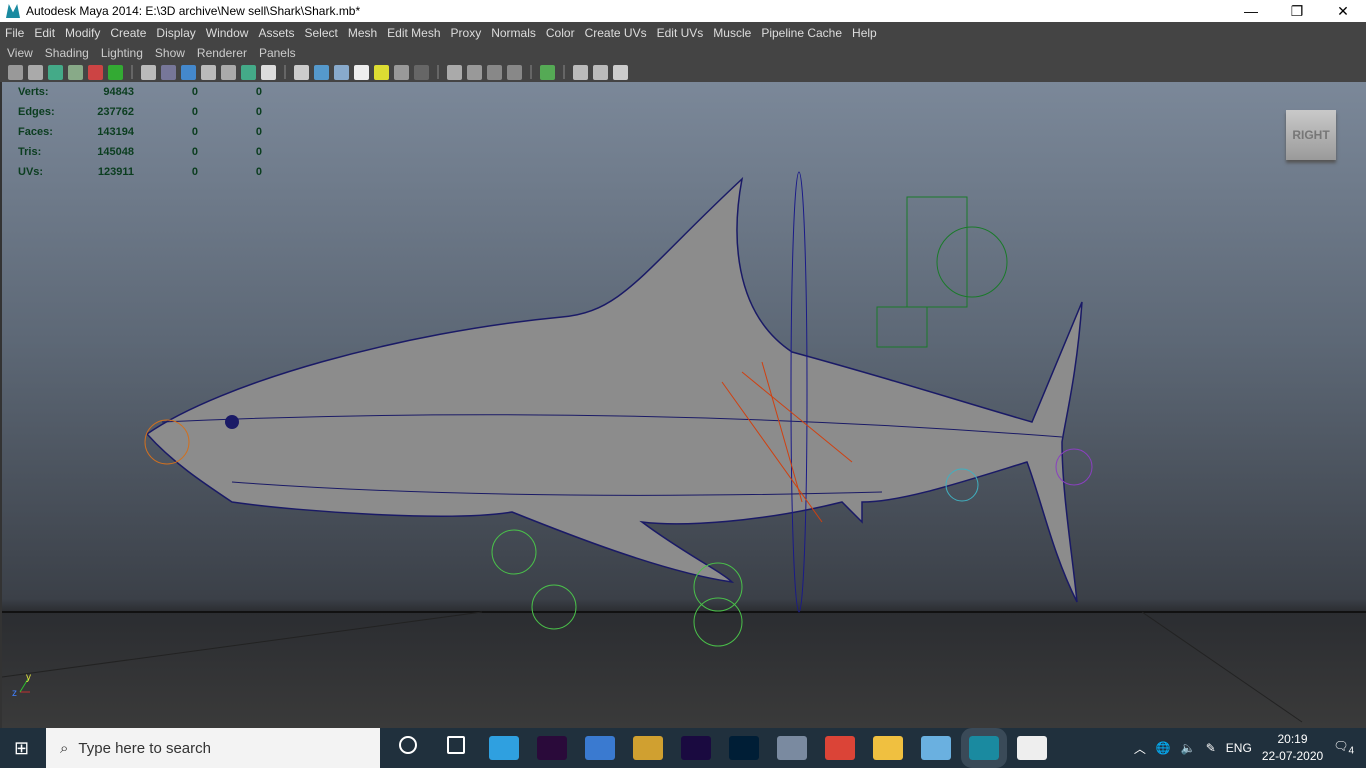 The image size is (1366, 768). Describe the element at coordinates (732, 33) in the screenshot. I see `menu-muscle: Muscle` at that location.